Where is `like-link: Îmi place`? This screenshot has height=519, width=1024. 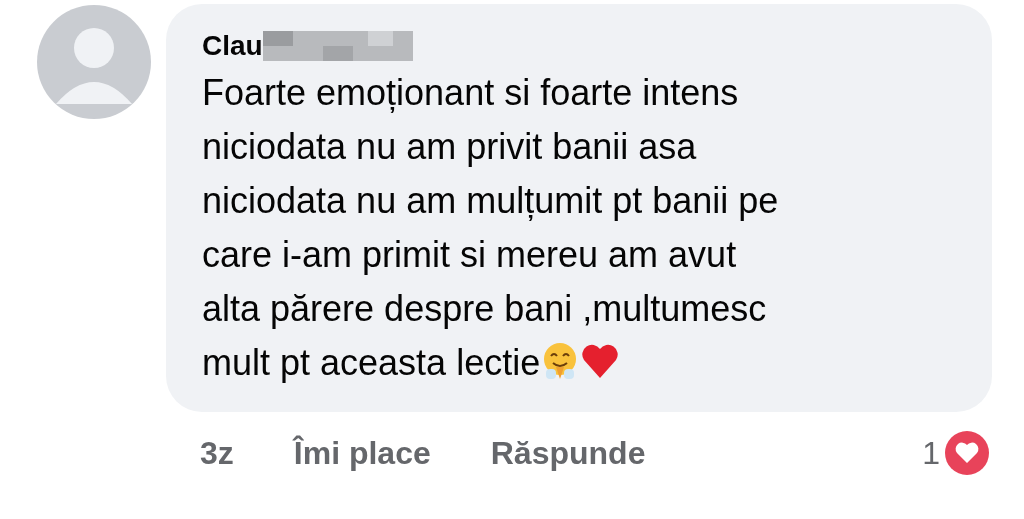
like-link: Îmi place is located at coordinates (362, 453).